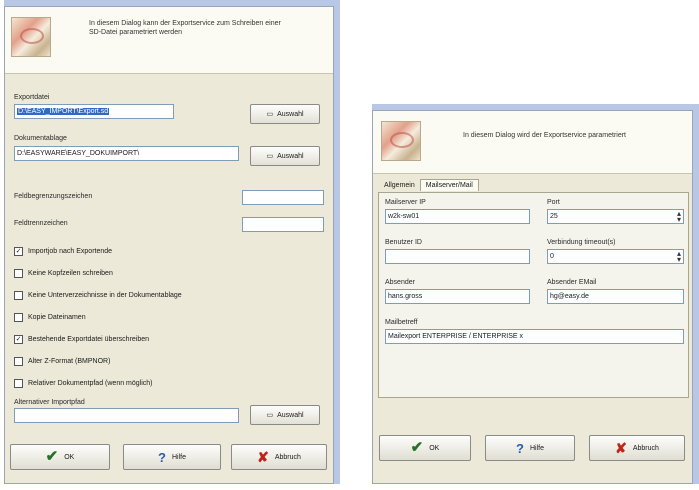 The image size is (699, 490). I want to click on absender-input: hans.gross, so click(457, 296).